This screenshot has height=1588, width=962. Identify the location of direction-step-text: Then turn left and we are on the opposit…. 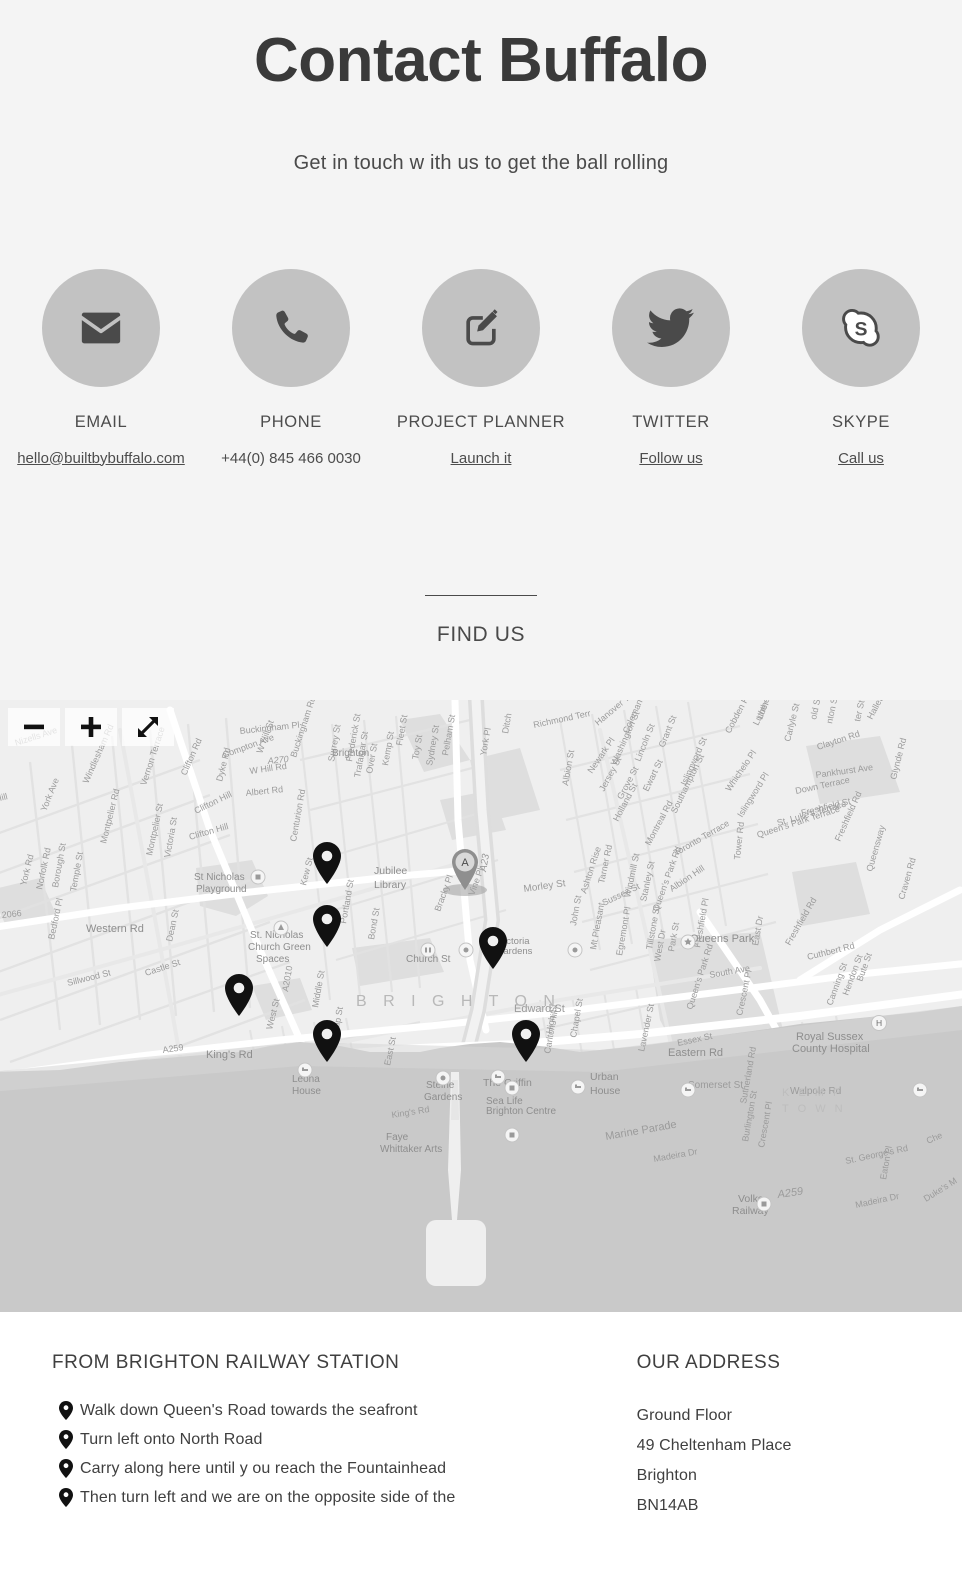
(268, 1497).